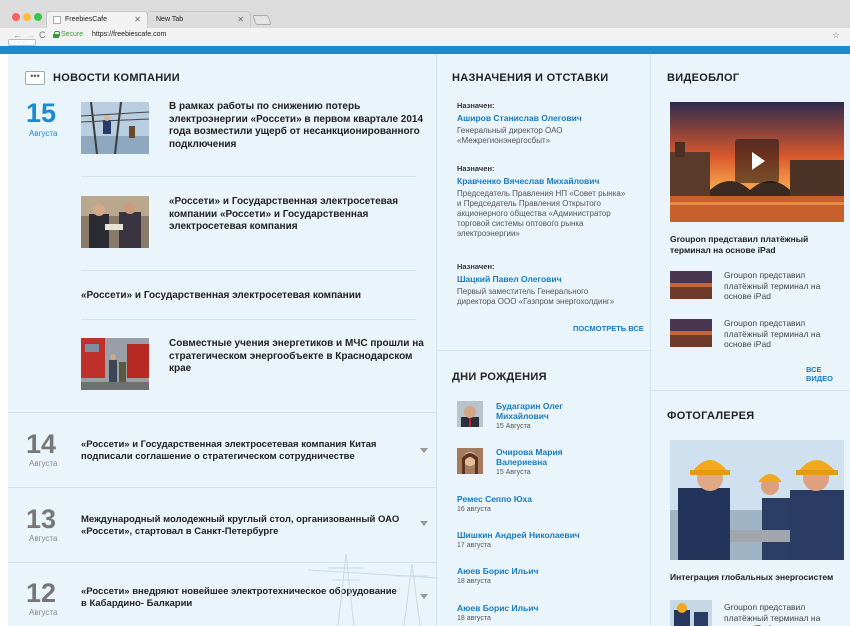 The image size is (850, 626). I want to click on apps-bookmark-button: · · · ·, so click(22, 42).